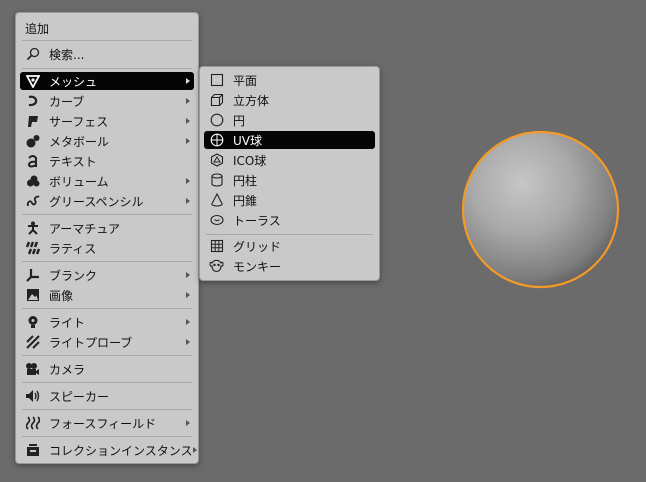 This screenshot has height=482, width=646. What do you see at coordinates (245, 200) in the screenshot?
I see `mesh-item-label: 円錐` at bounding box center [245, 200].